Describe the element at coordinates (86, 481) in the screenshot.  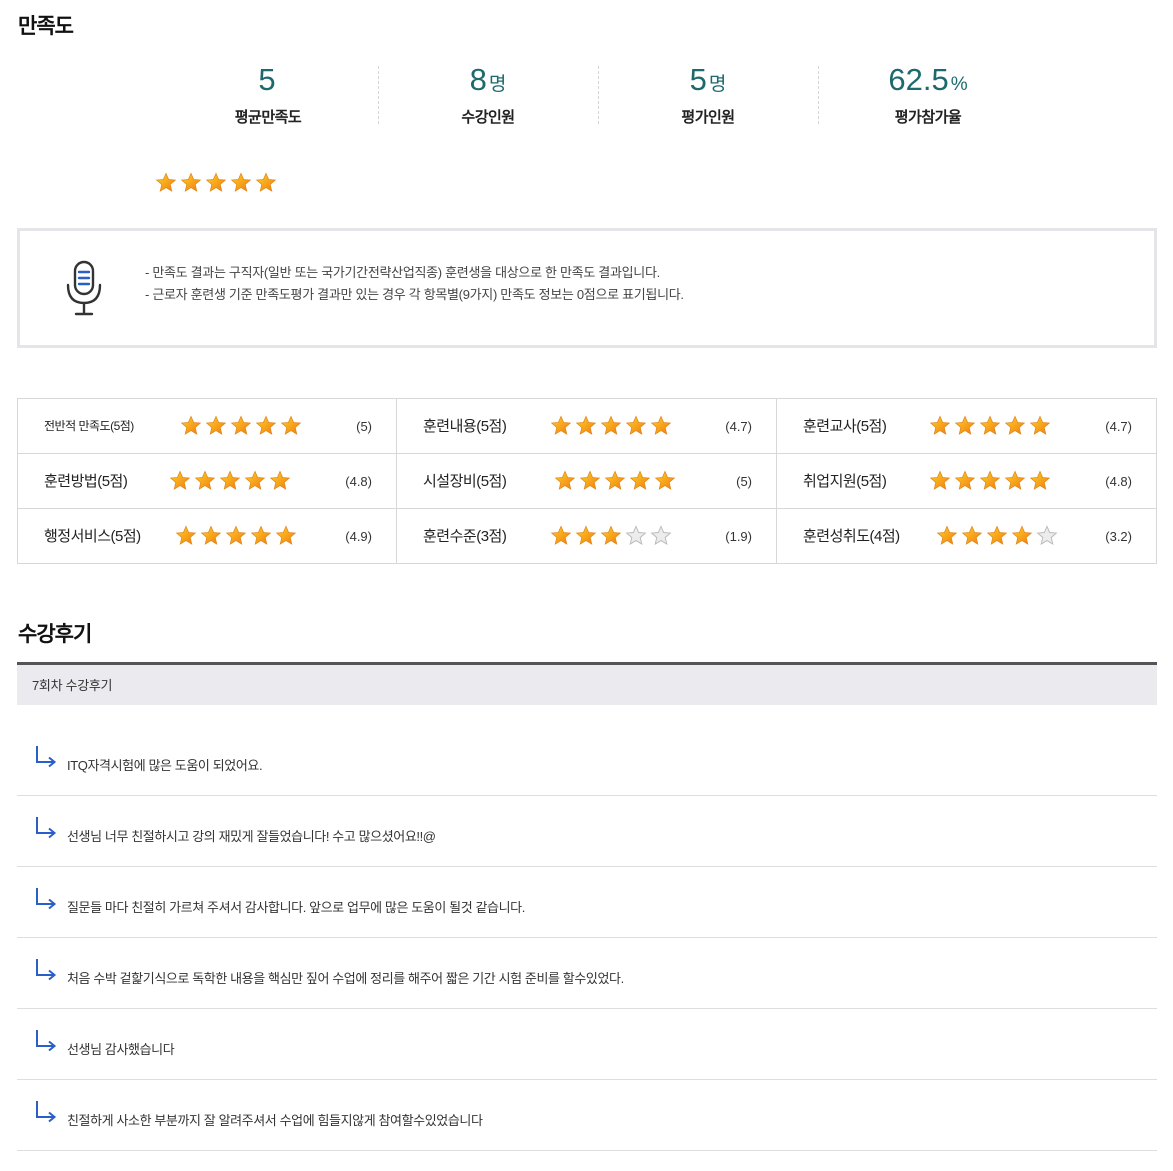
I see `rating-label: 훈련방법(5점)` at that location.